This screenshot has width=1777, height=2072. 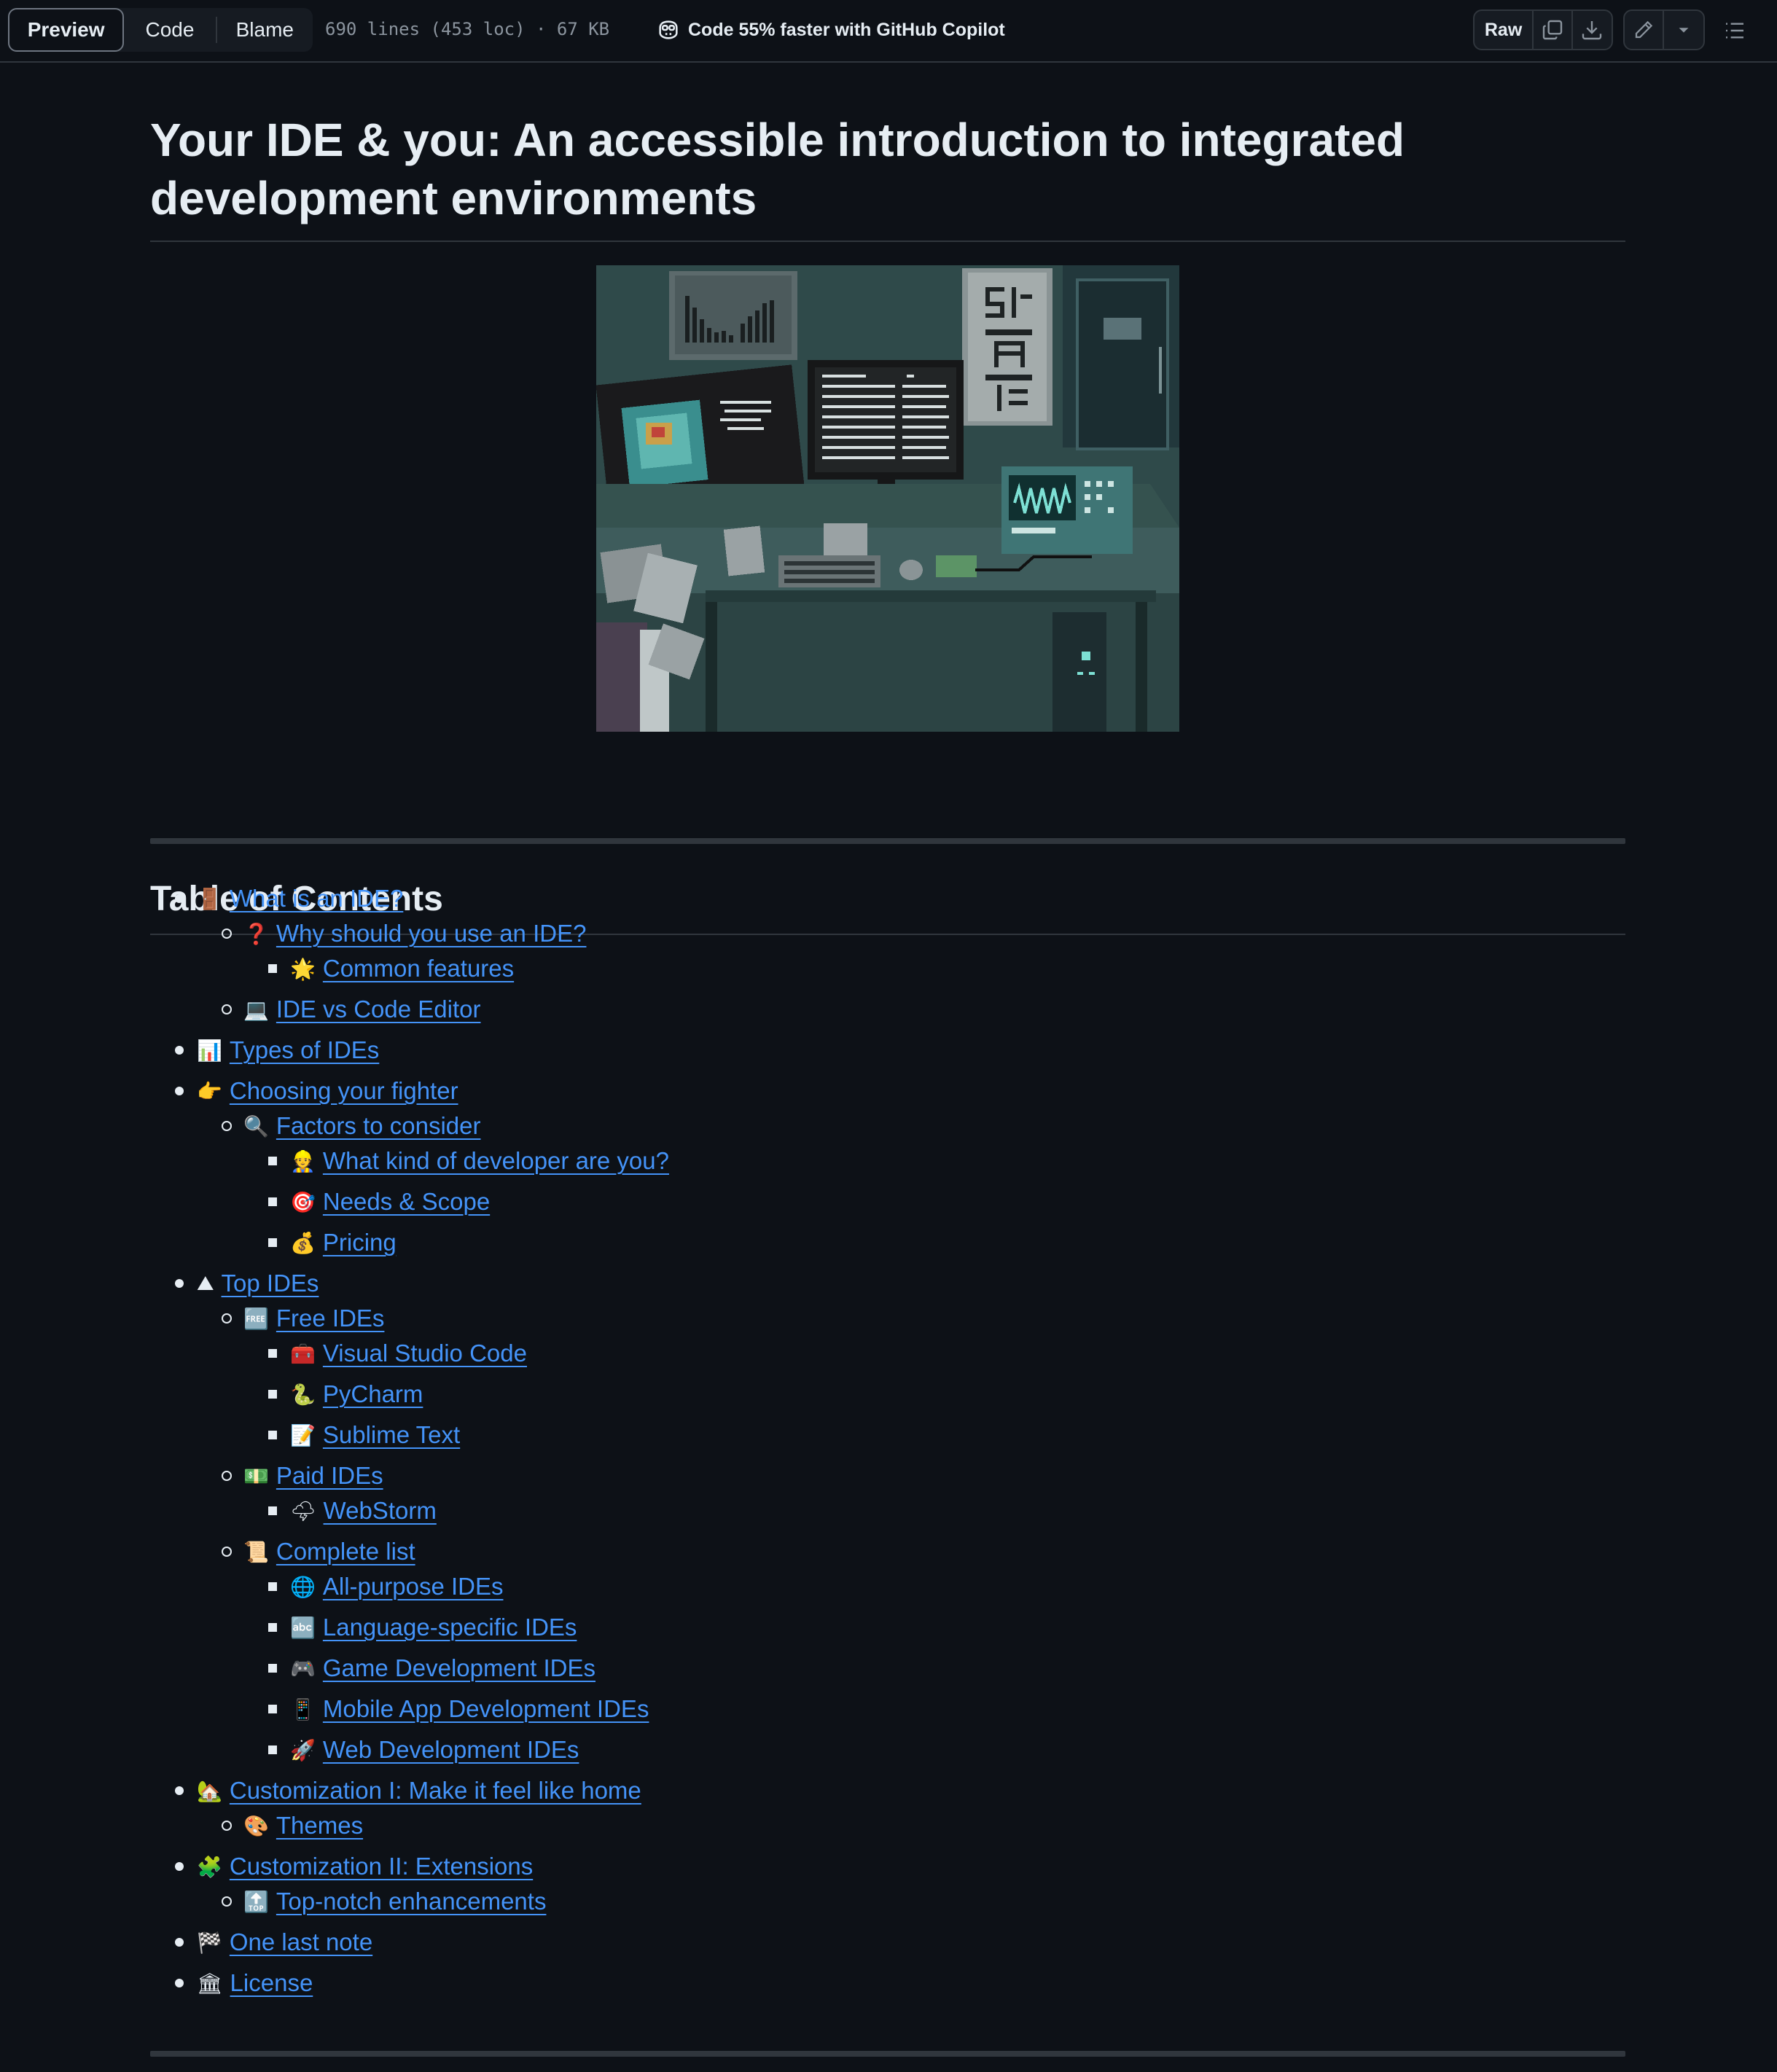 I want to click on toc-emoji-icon: 🌟, so click(x=303, y=968).